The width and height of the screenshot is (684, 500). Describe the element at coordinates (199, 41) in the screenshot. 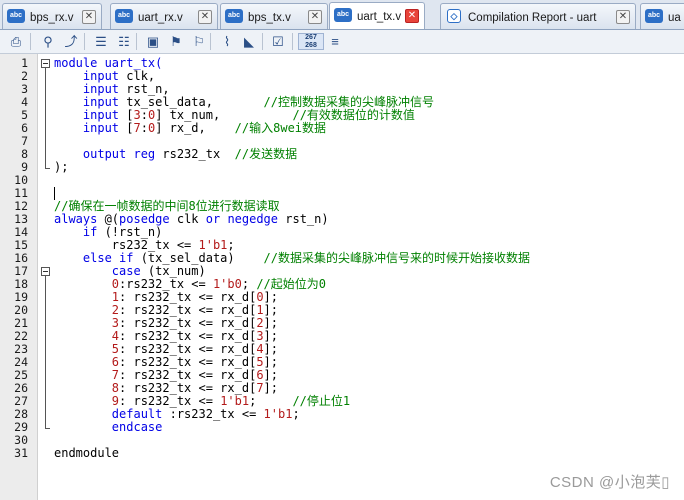

I see `next-bookmark-icon: ⚐` at that location.